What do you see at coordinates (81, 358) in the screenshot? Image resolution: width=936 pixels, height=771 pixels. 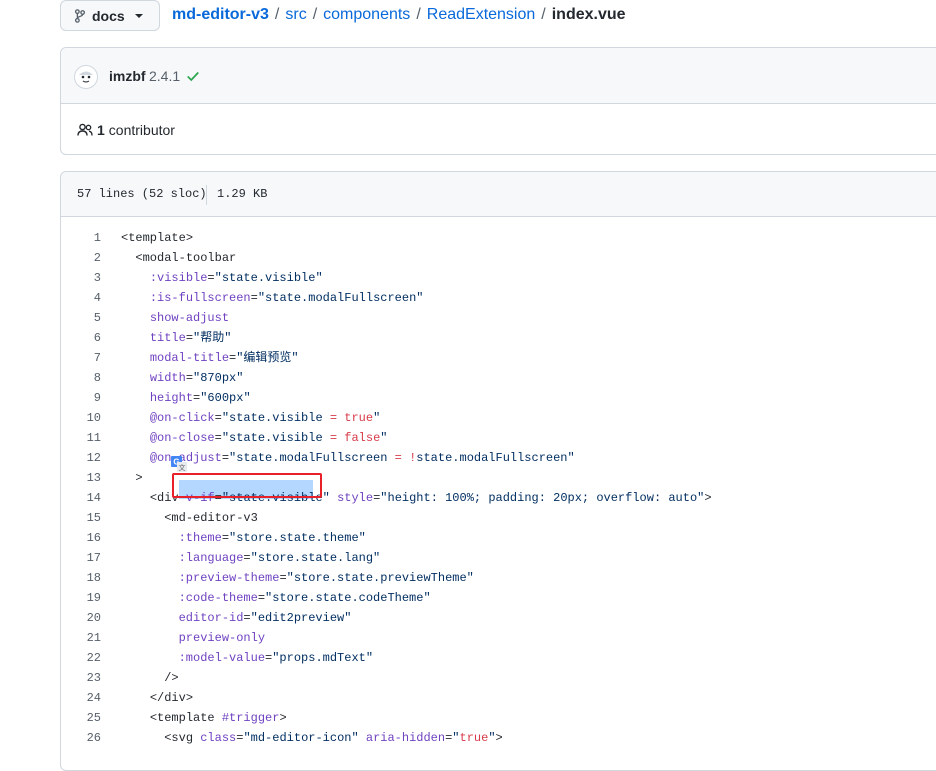 I see `line-number: 7` at bounding box center [81, 358].